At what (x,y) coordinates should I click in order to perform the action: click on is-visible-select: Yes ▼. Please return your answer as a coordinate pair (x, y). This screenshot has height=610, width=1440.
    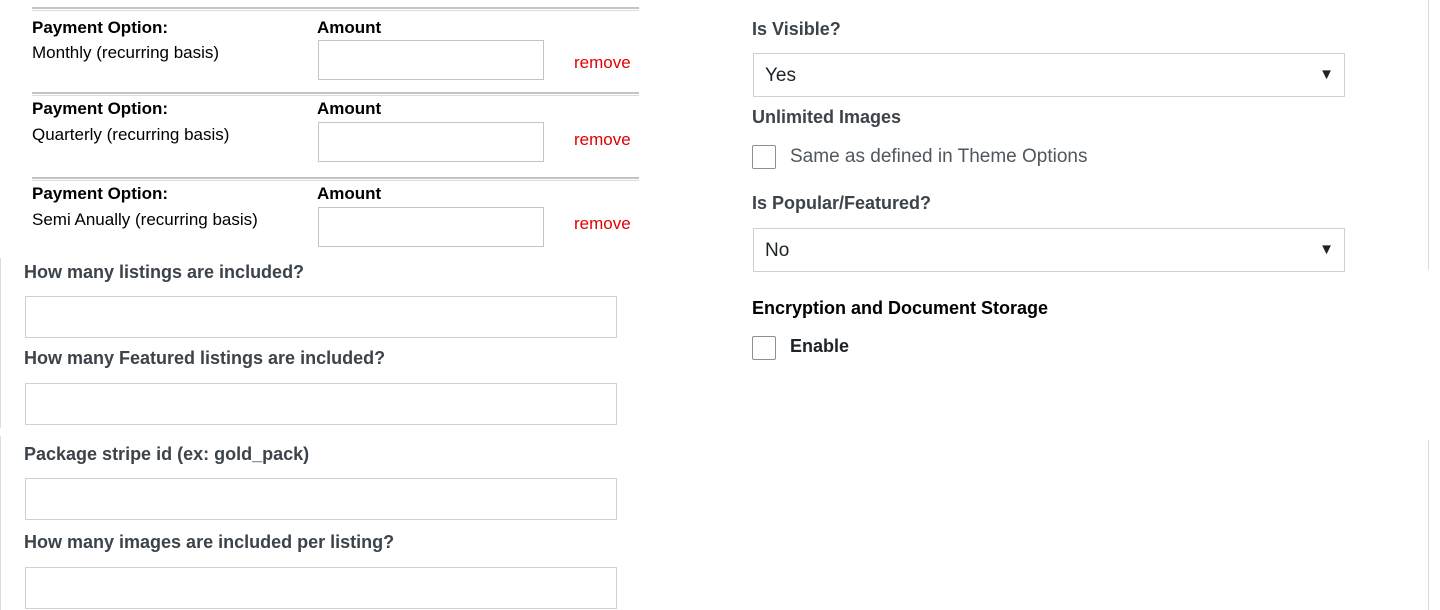
    Looking at the image, I should click on (1049, 75).